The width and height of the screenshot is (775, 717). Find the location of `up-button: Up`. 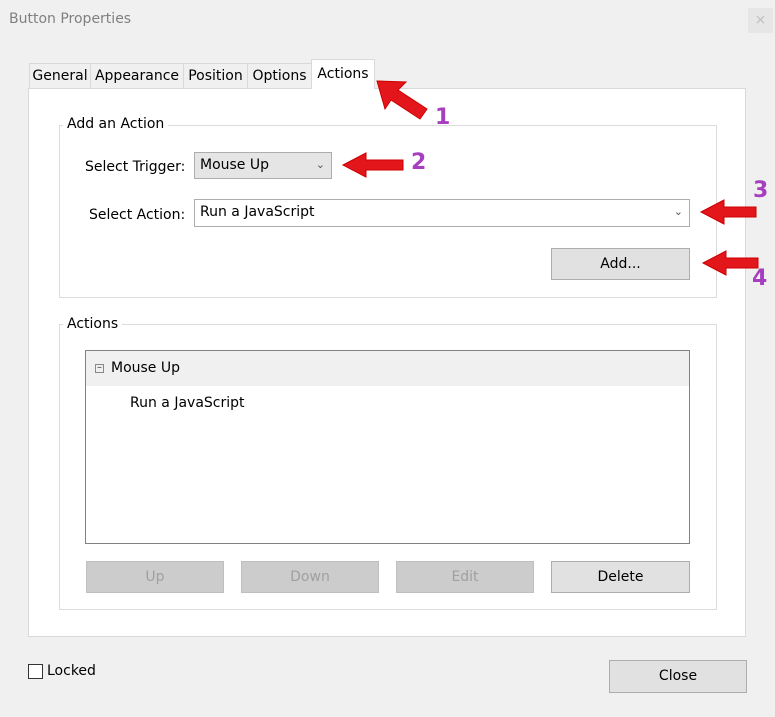

up-button: Up is located at coordinates (155, 577).